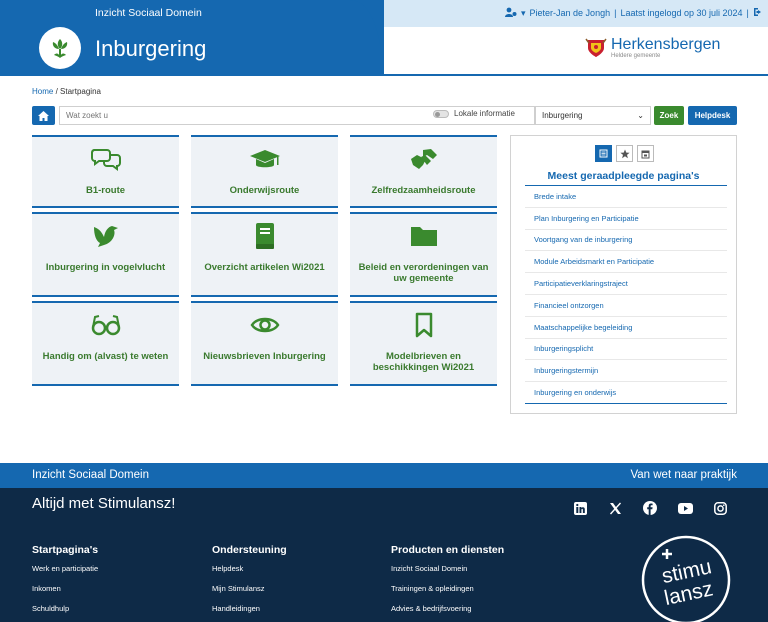 Image resolution: width=768 pixels, height=622 pixels. What do you see at coordinates (424, 325) in the screenshot?
I see `bookmark-icon` at bounding box center [424, 325].